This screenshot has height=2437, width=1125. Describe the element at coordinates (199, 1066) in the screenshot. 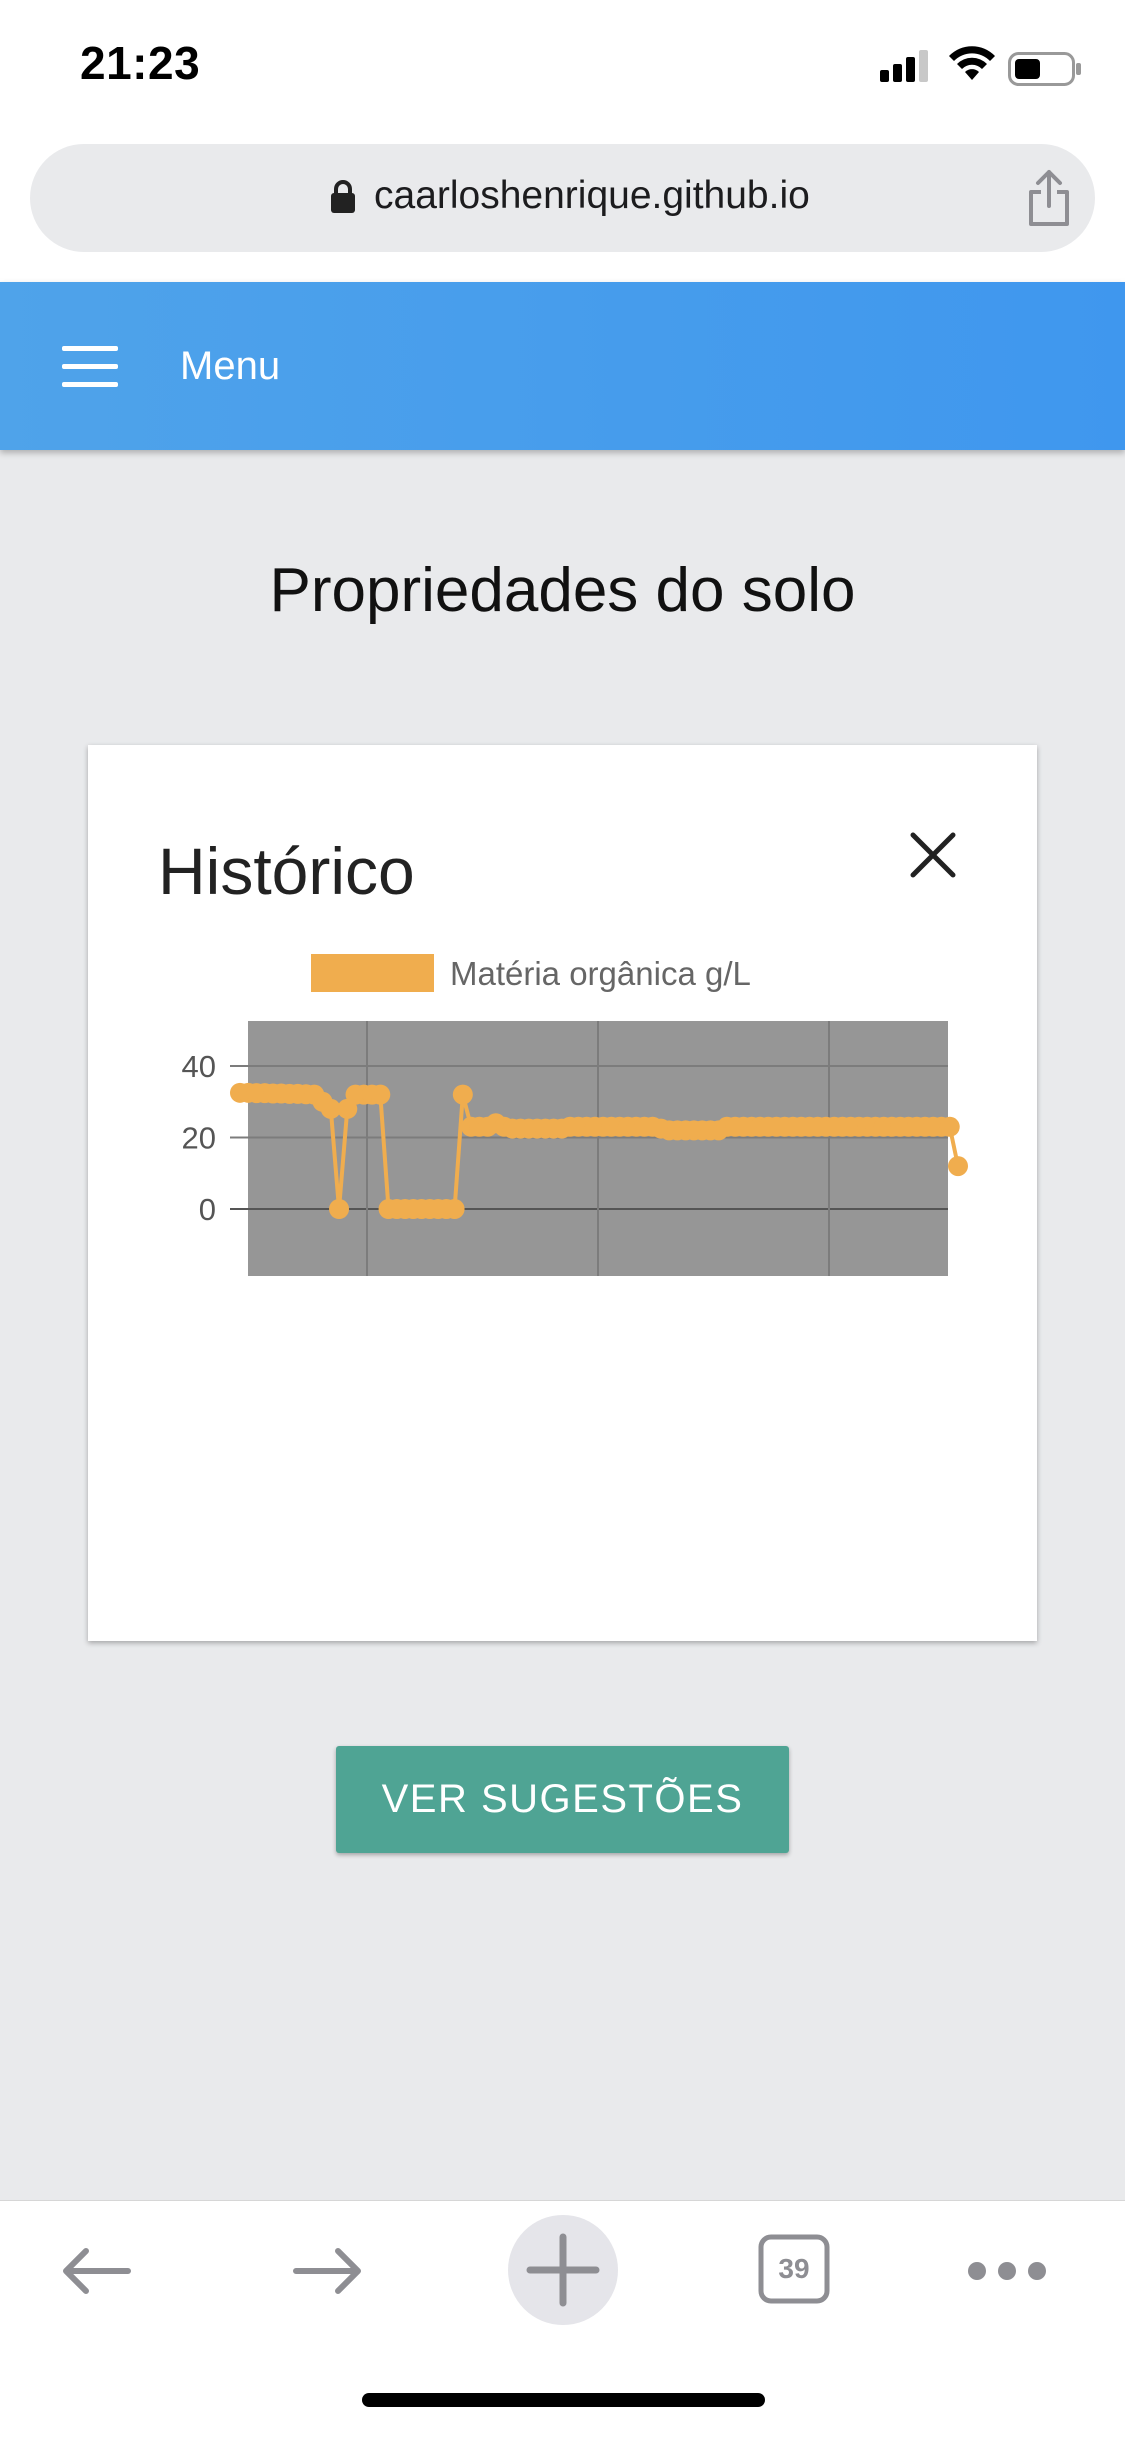

I see `y-tick-label: 40` at that location.